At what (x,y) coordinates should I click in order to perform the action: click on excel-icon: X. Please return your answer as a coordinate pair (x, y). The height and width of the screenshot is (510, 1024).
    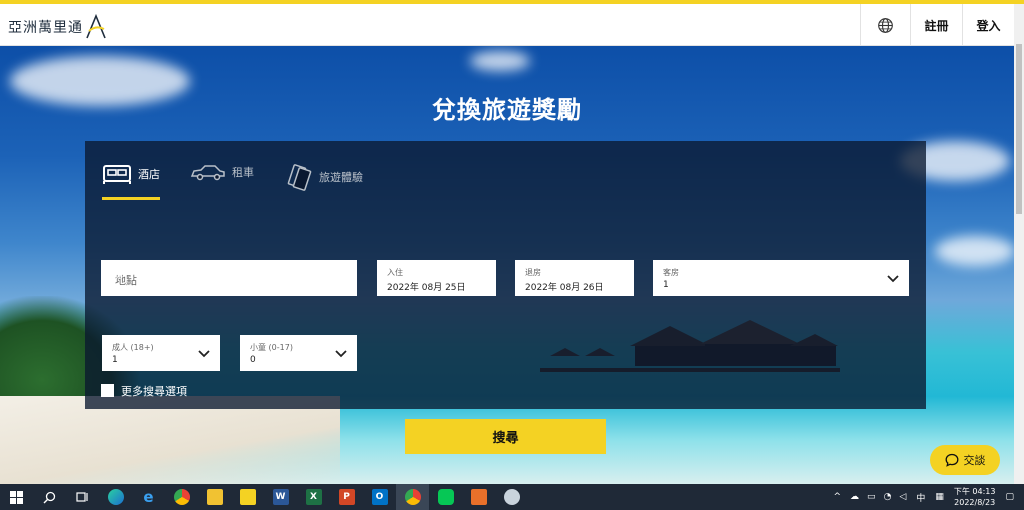
    Looking at the image, I should click on (313, 497).